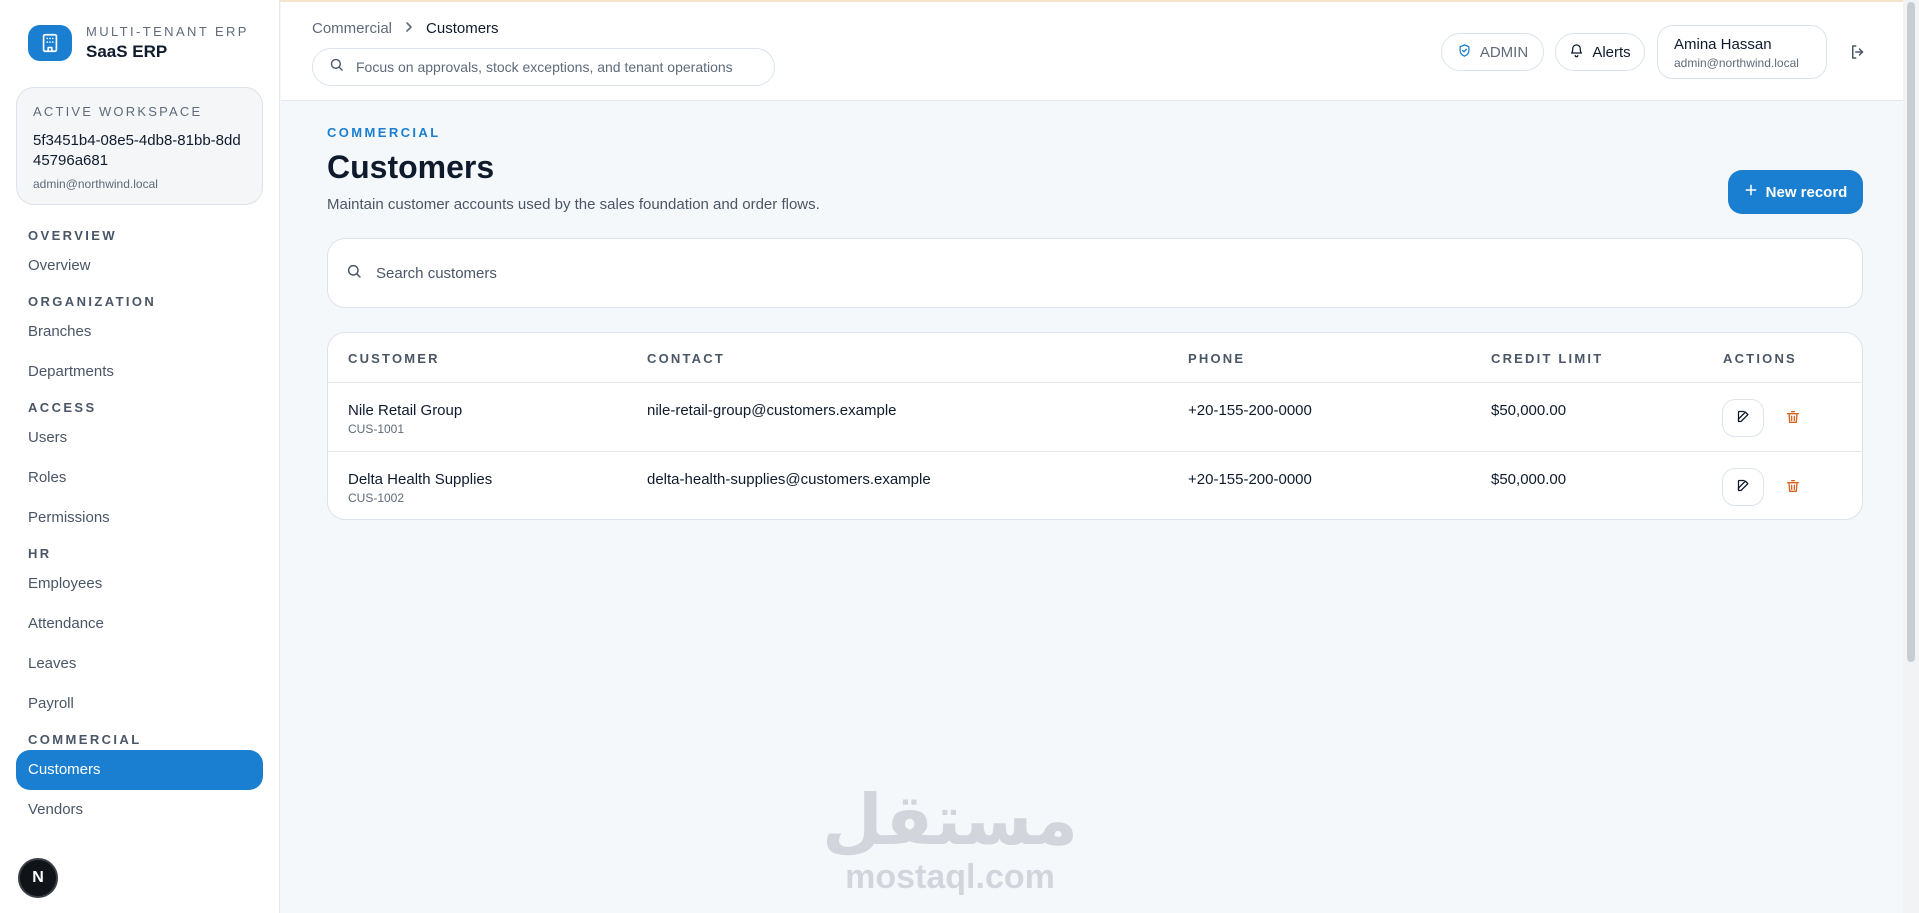 The image size is (1919, 913). I want to click on user-menu: Amina Hassan admin@northwind.local, so click(1742, 52).